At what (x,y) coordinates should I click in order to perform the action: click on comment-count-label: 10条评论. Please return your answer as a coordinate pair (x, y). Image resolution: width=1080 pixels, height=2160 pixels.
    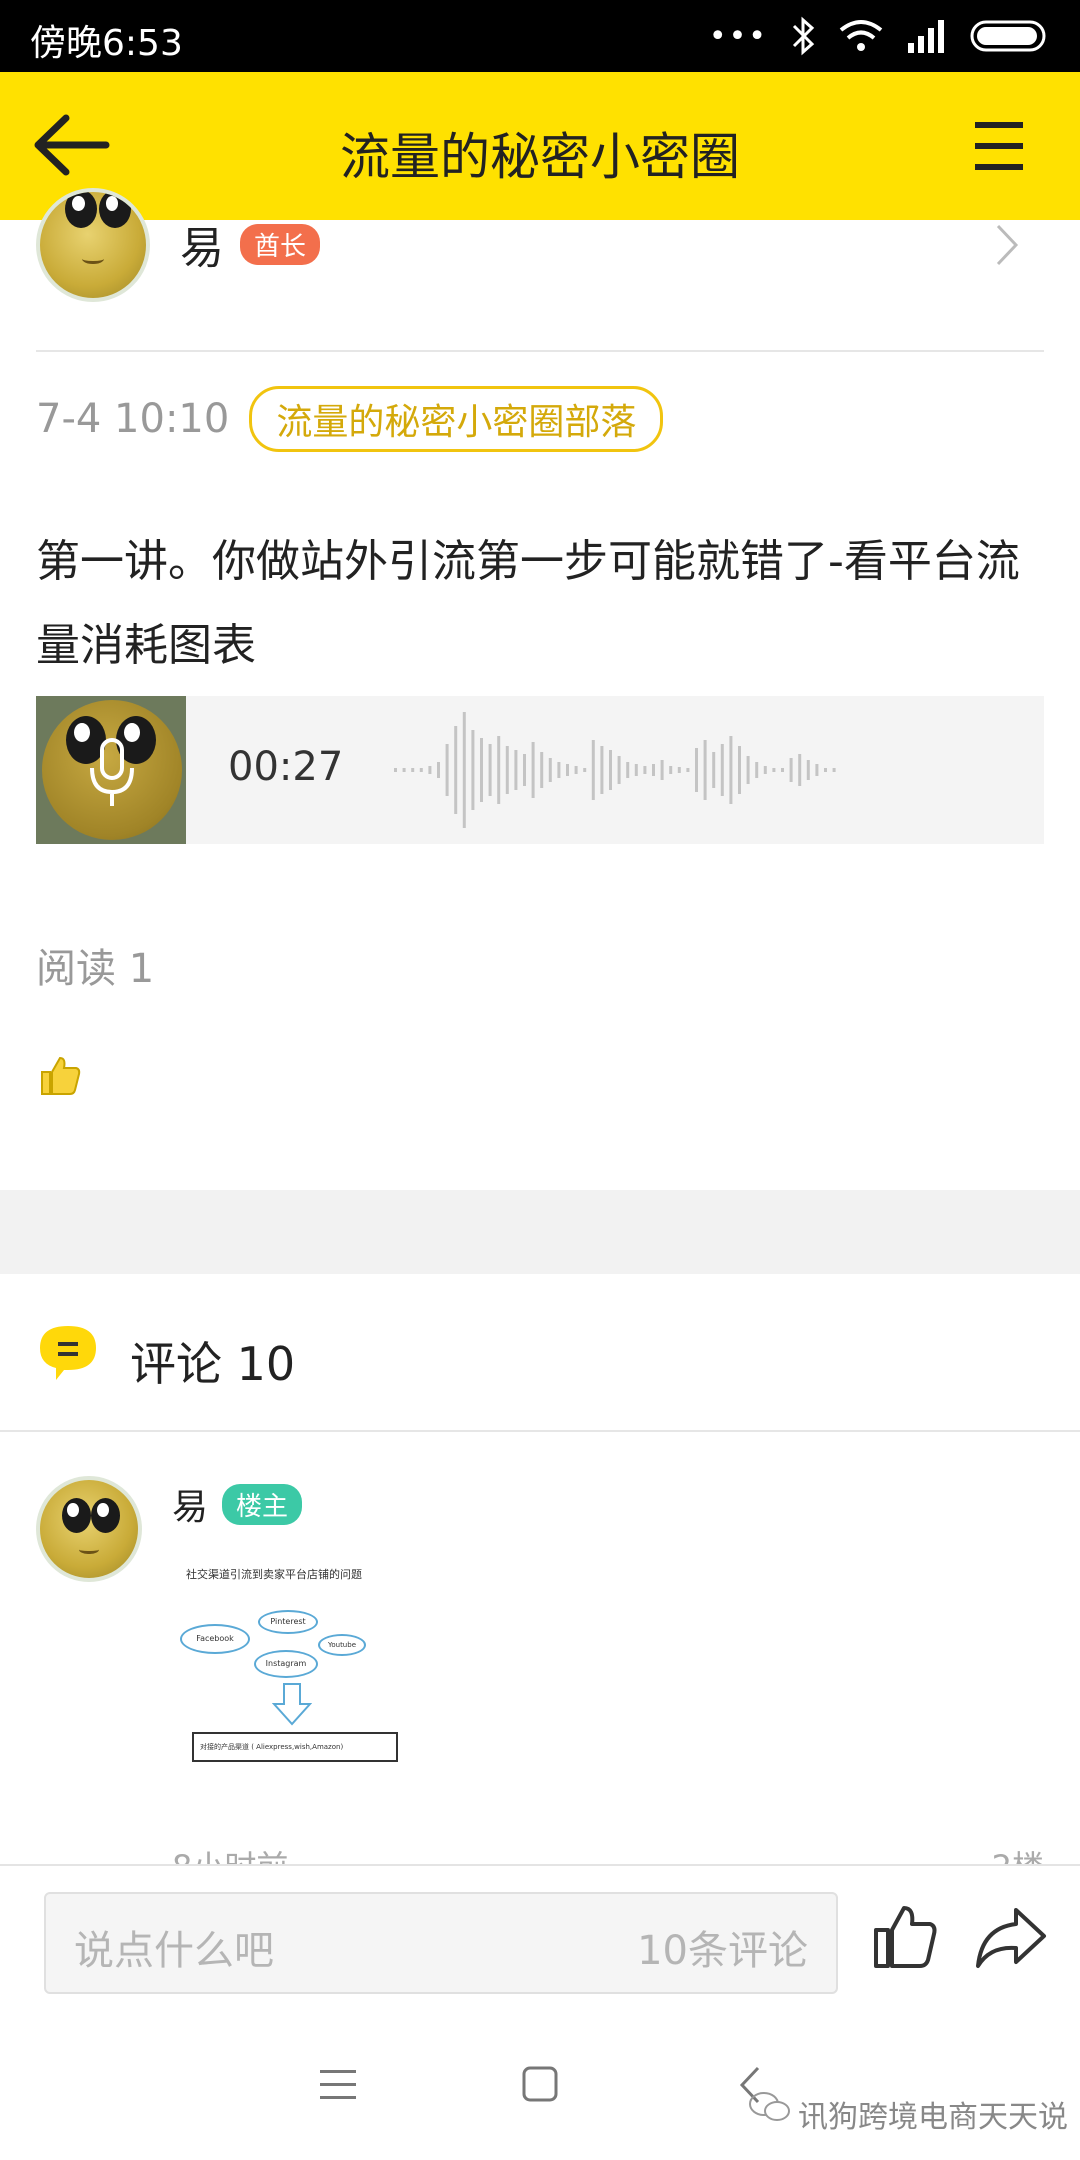
    Looking at the image, I should click on (722, 1951).